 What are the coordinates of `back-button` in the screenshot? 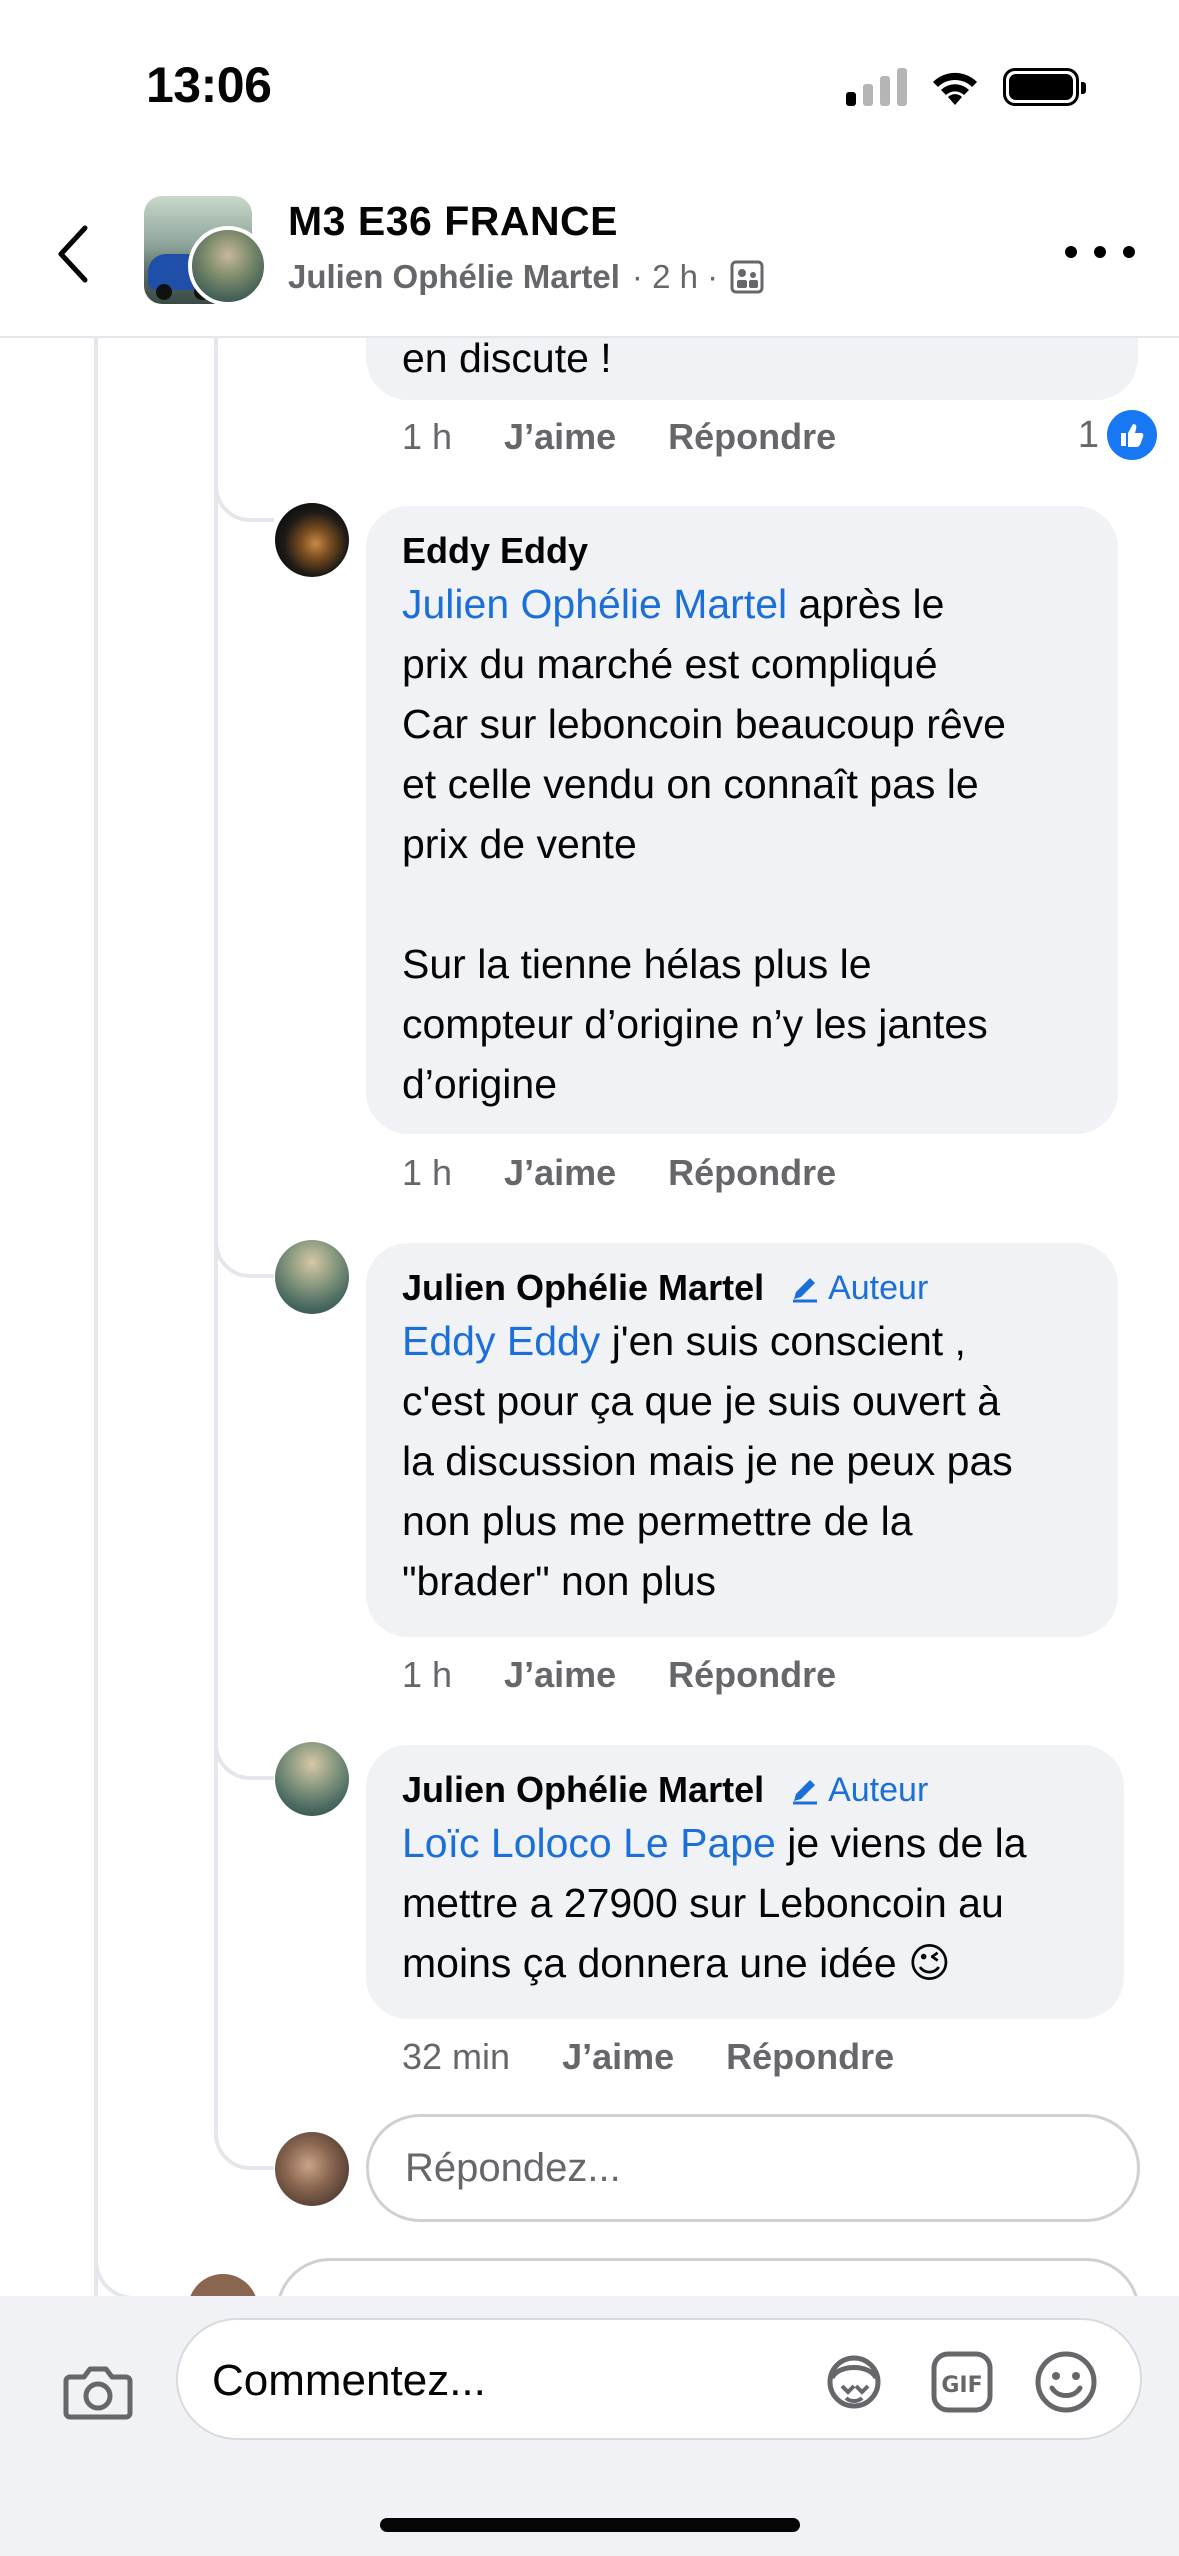 It's located at (73, 254).